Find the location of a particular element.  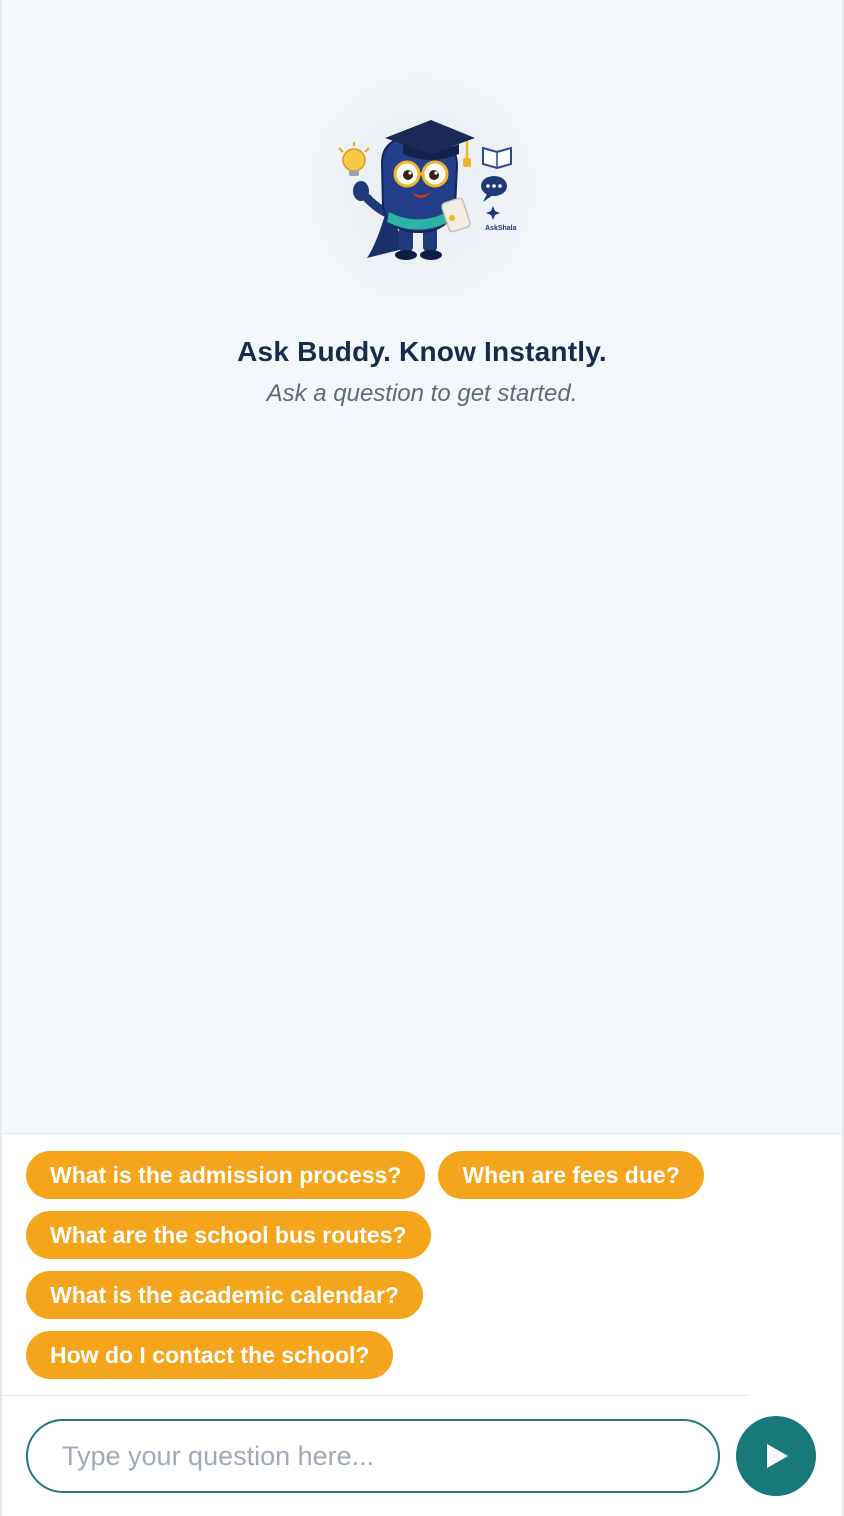

mascot-avatar: AskShala is located at coordinates (422, 188).